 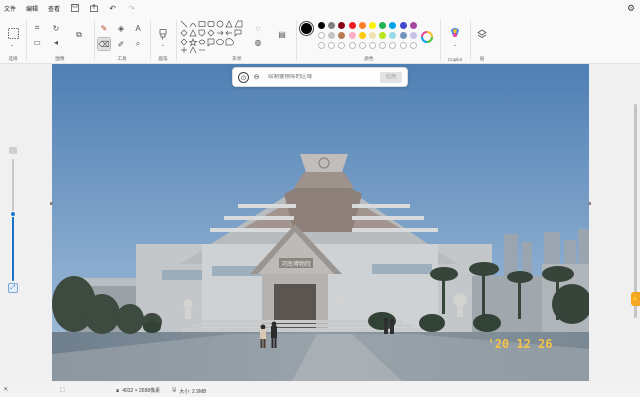 I want to click on file-size: 🖫 大小: 2.9MB, so click(x=189, y=391).